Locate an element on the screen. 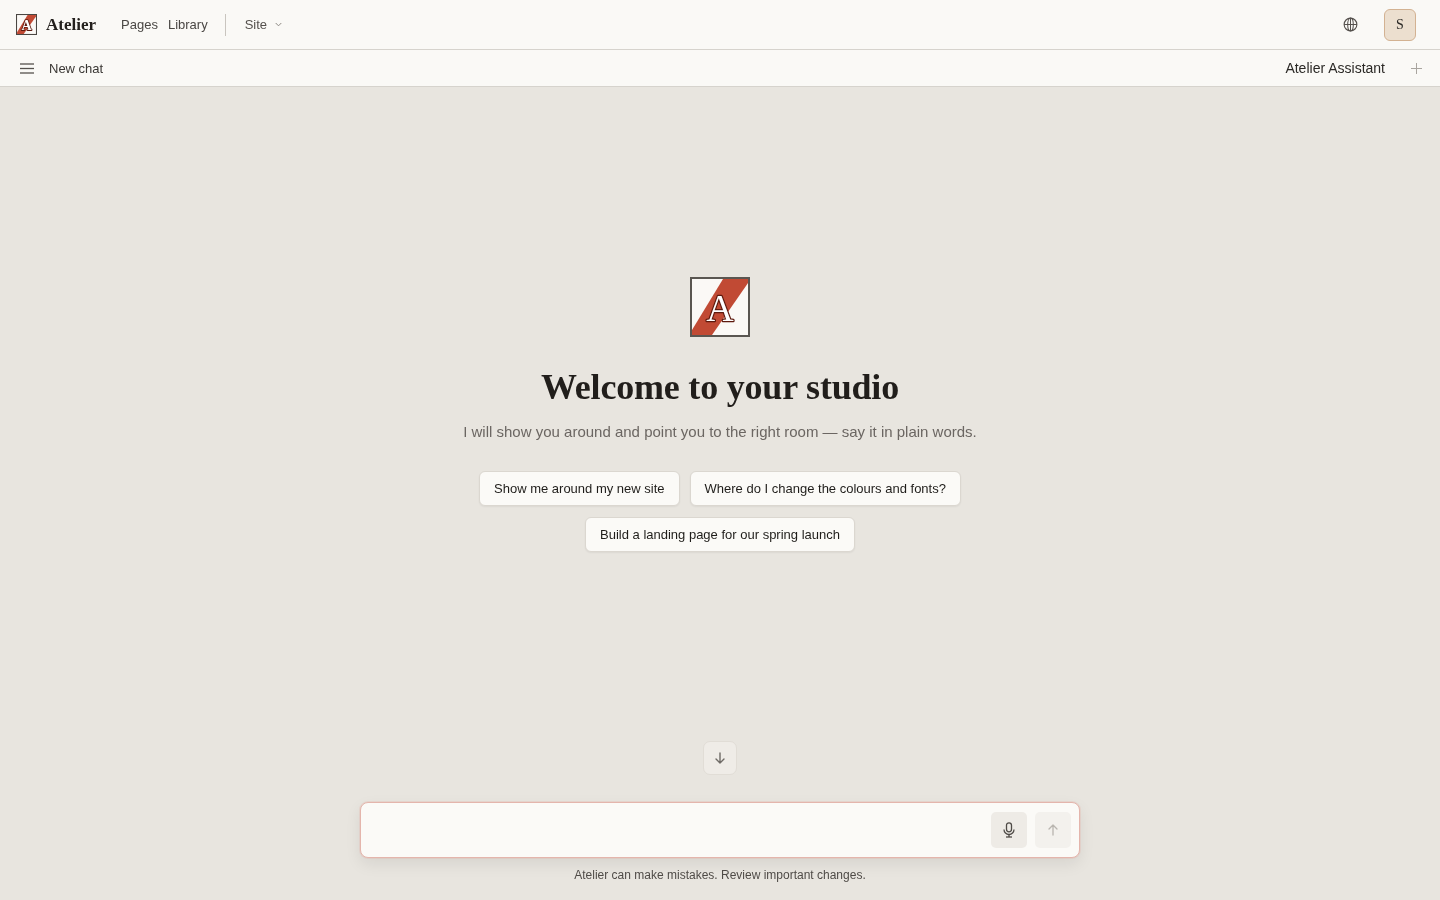 This screenshot has width=1440, height=900. suggestion-button: Build a landing page for our spring launch is located at coordinates (720, 534).